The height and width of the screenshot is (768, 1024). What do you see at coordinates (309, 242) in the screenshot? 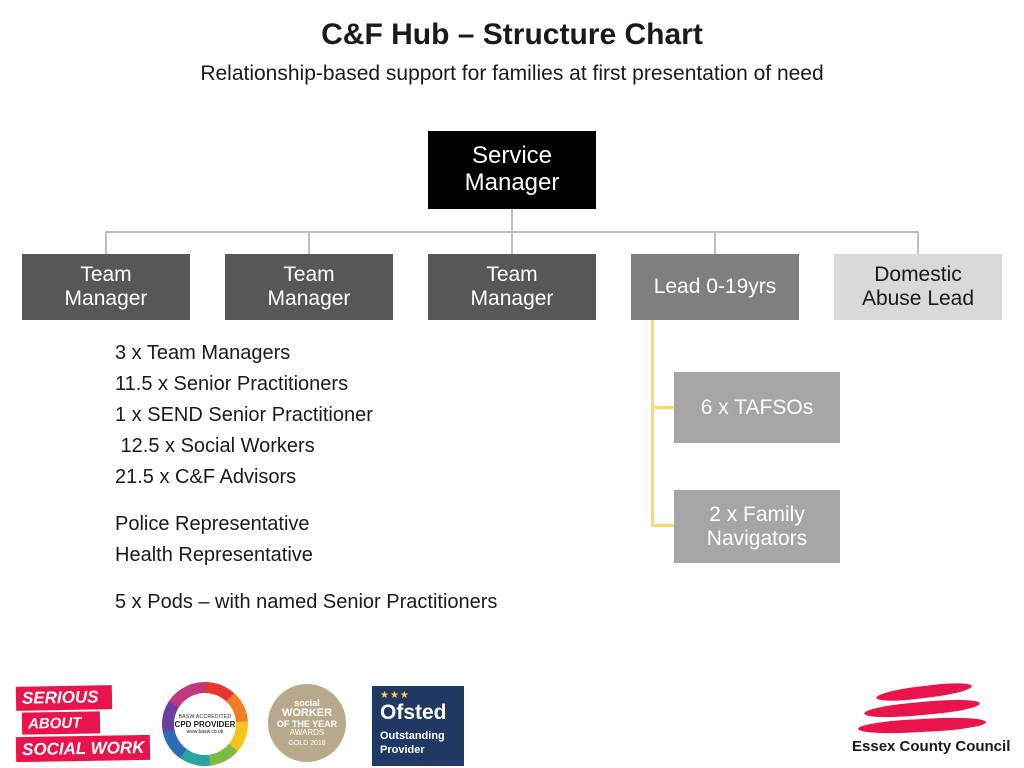
I see `connector-drop-tm2` at bounding box center [309, 242].